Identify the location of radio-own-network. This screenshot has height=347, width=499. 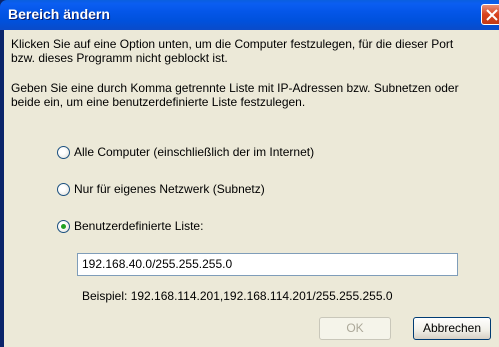
(63, 189).